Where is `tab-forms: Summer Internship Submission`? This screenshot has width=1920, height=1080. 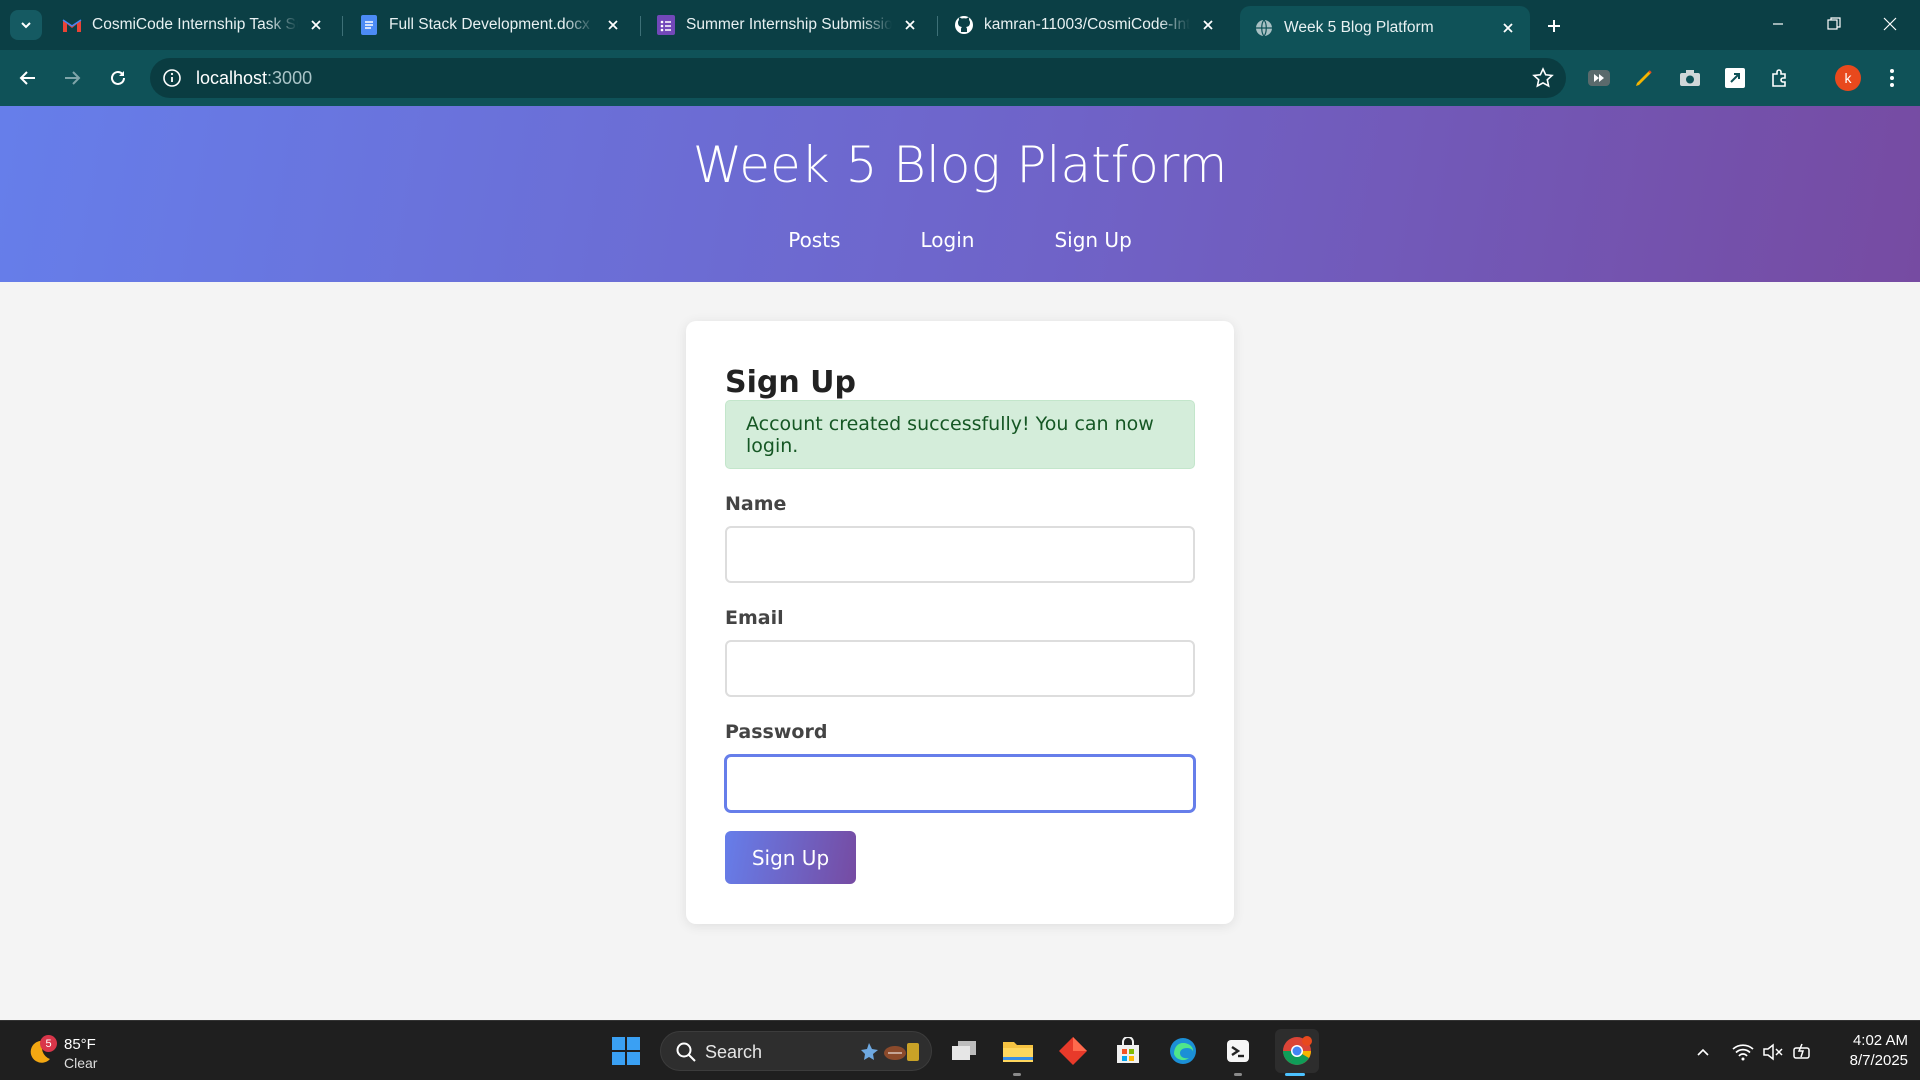
tab-forms: Summer Internship Submission is located at coordinates (787, 25).